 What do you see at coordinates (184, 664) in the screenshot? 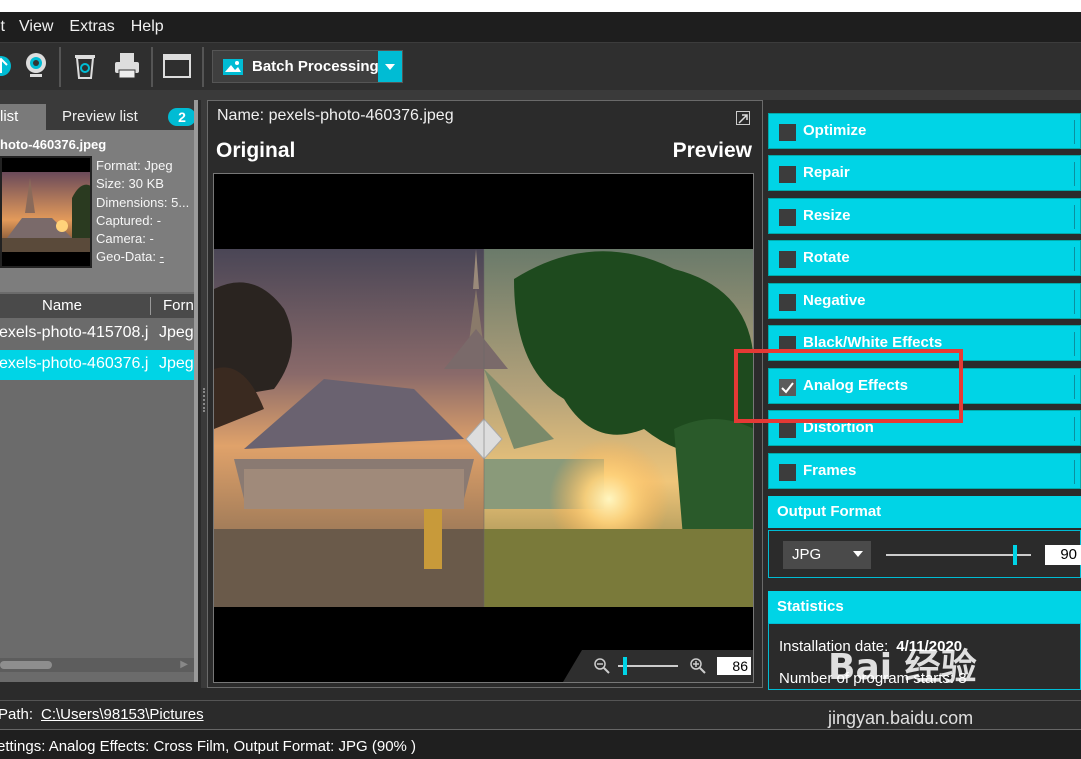
I see `scroll-right-arrow: ▶` at bounding box center [184, 664].